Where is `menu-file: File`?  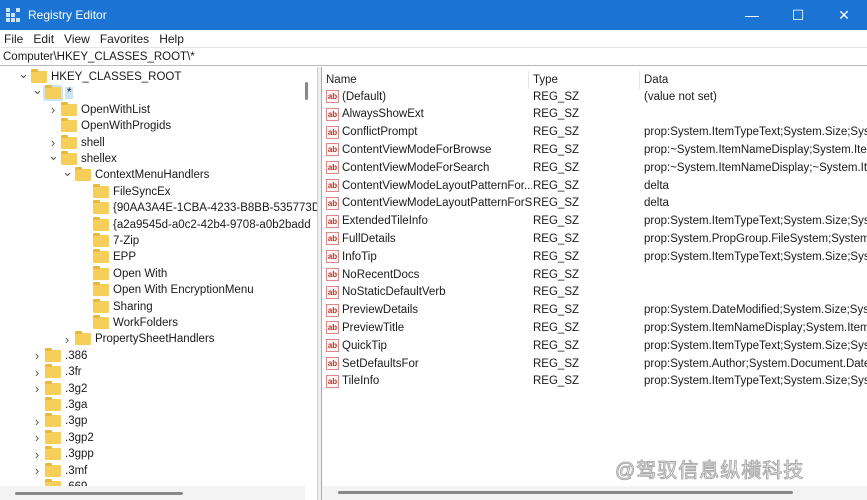
menu-file: File is located at coordinates (14, 39).